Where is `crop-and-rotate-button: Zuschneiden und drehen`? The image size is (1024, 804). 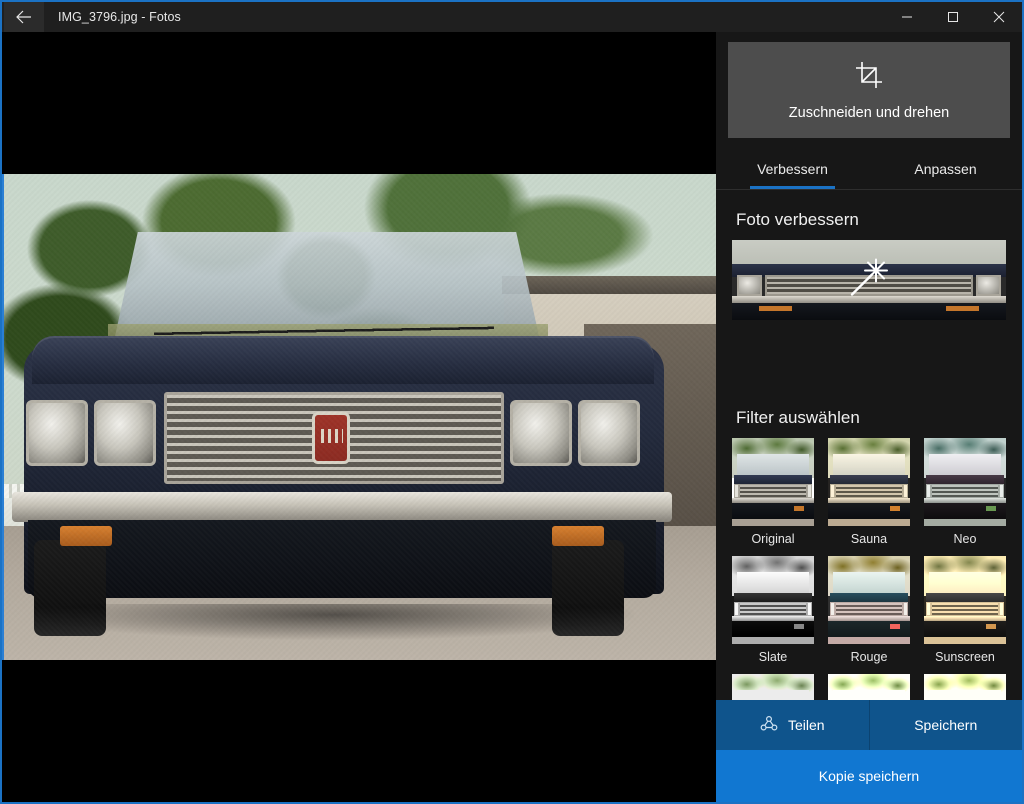 crop-and-rotate-button: Zuschneiden und drehen is located at coordinates (869, 90).